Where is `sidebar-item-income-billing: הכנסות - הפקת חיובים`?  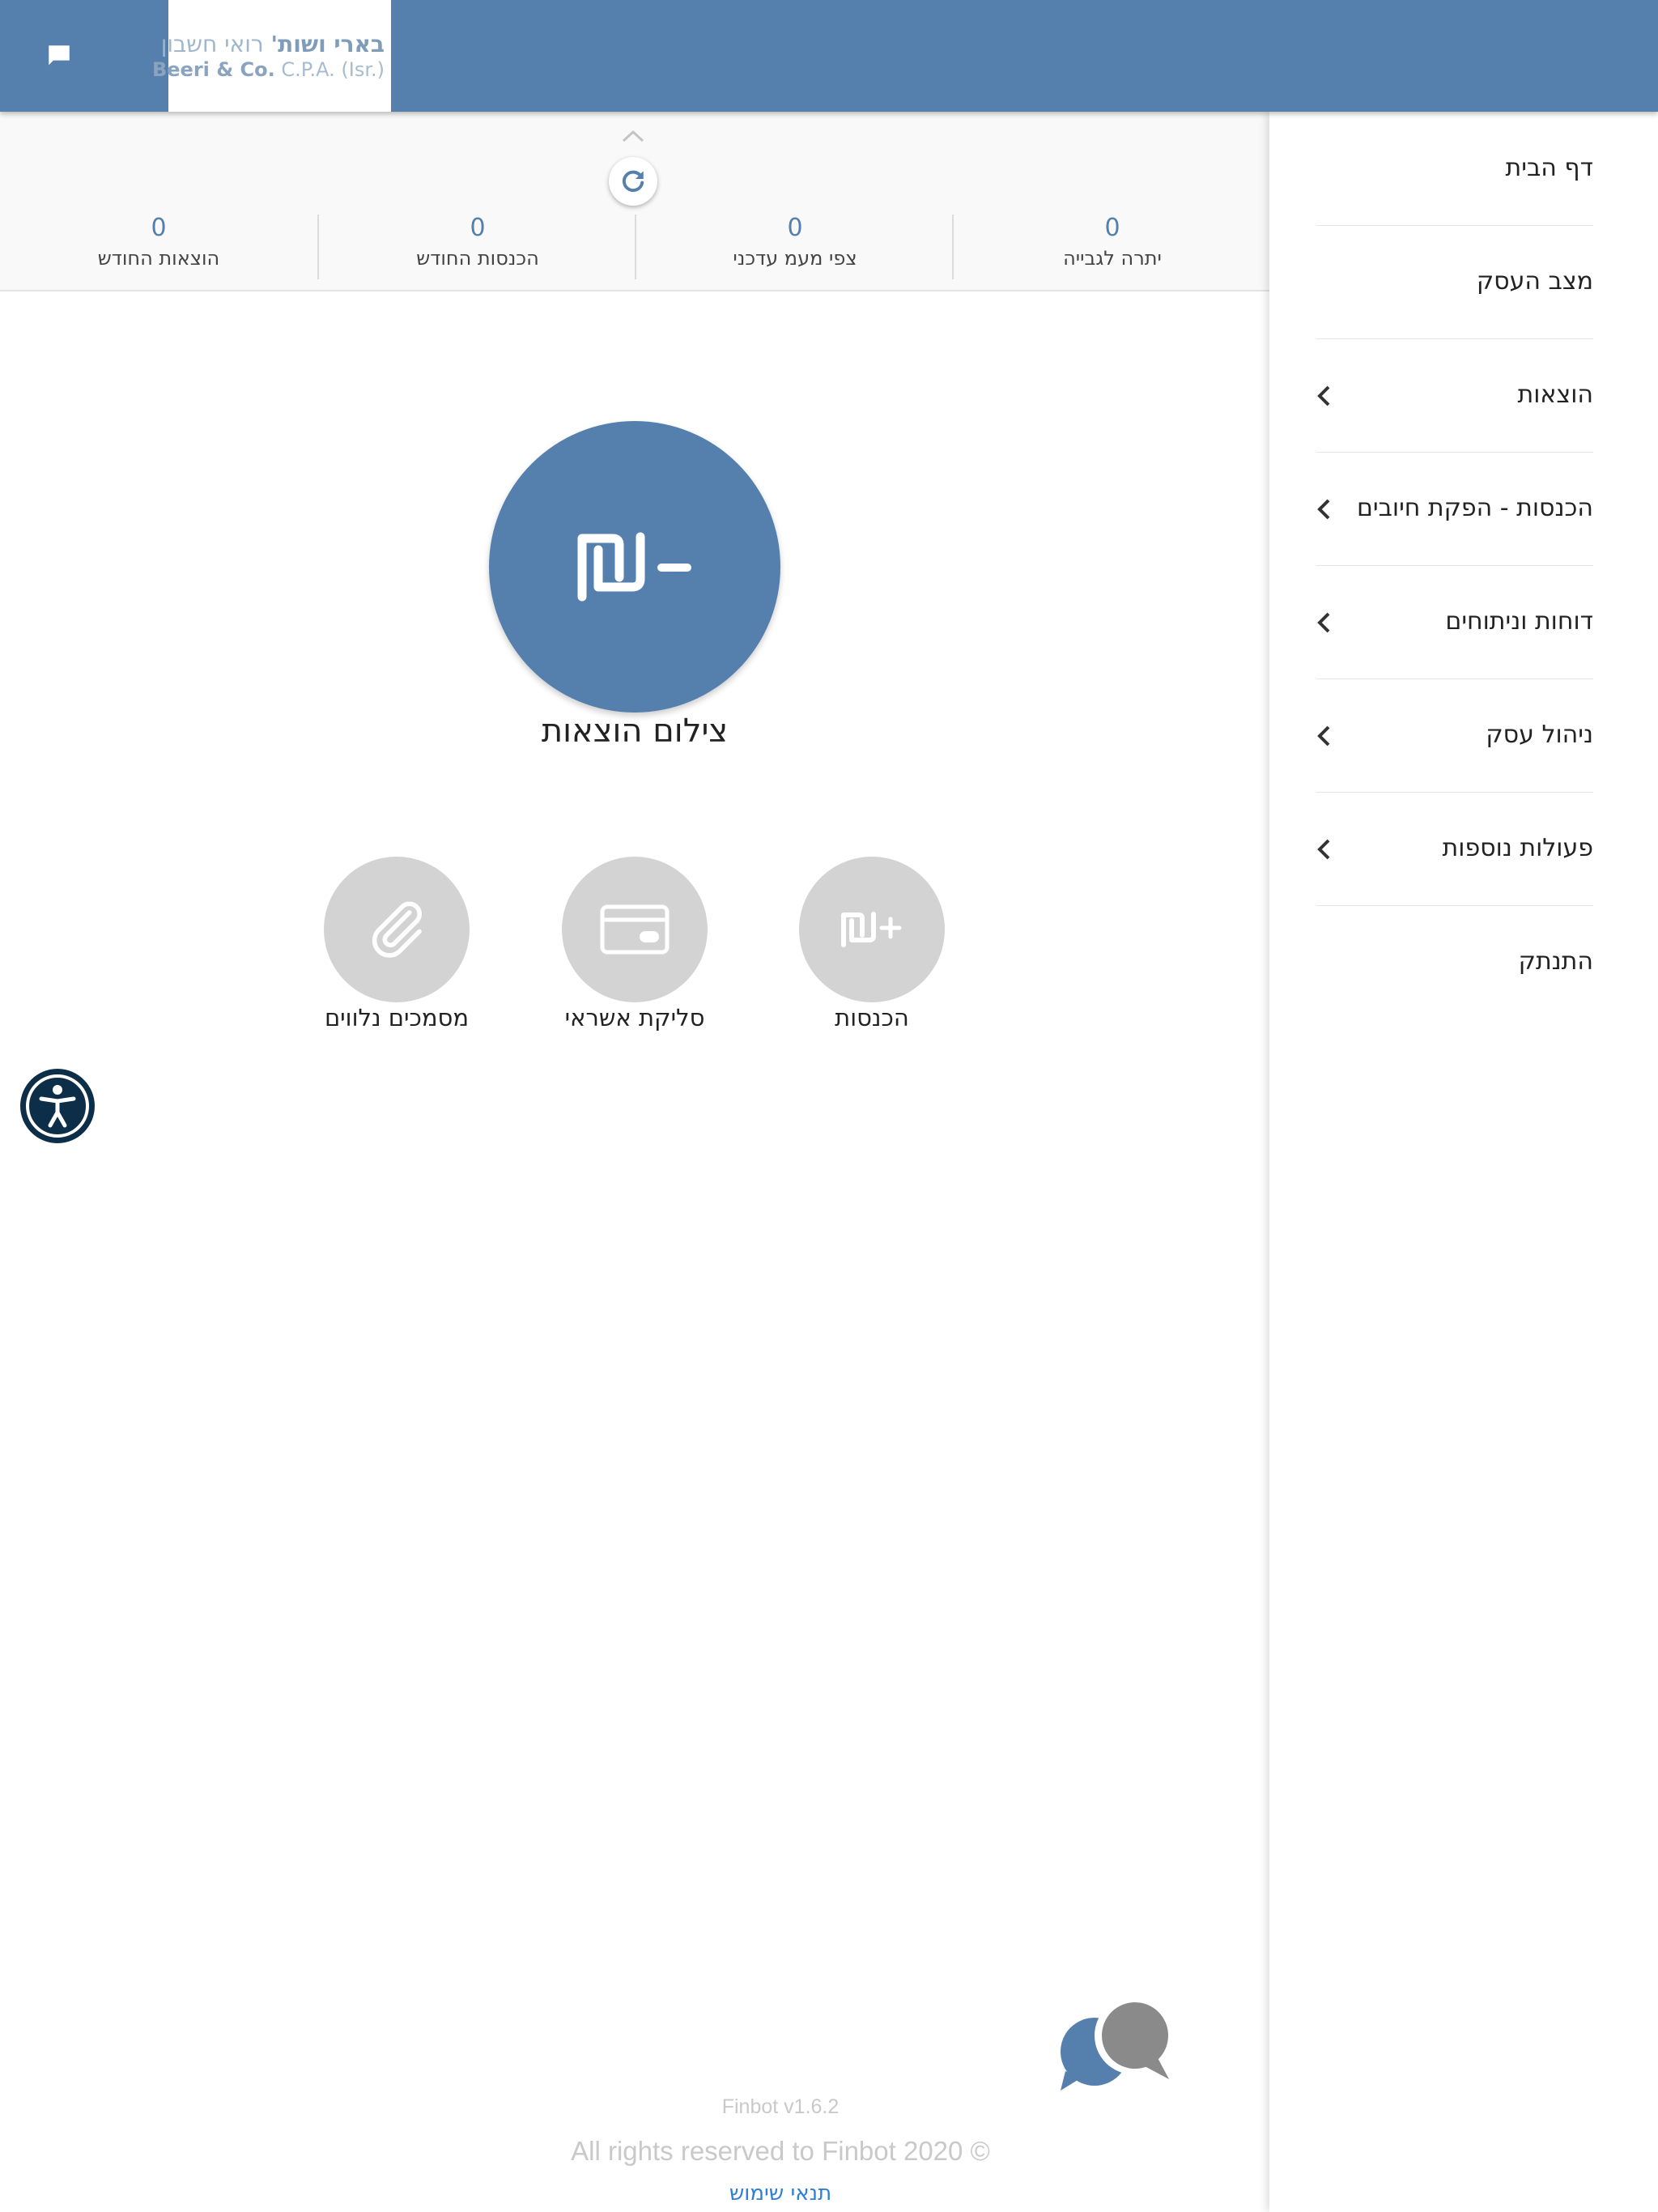
sidebar-item-income-billing: הכנסות - הפקת חיובים is located at coordinates (1454, 509).